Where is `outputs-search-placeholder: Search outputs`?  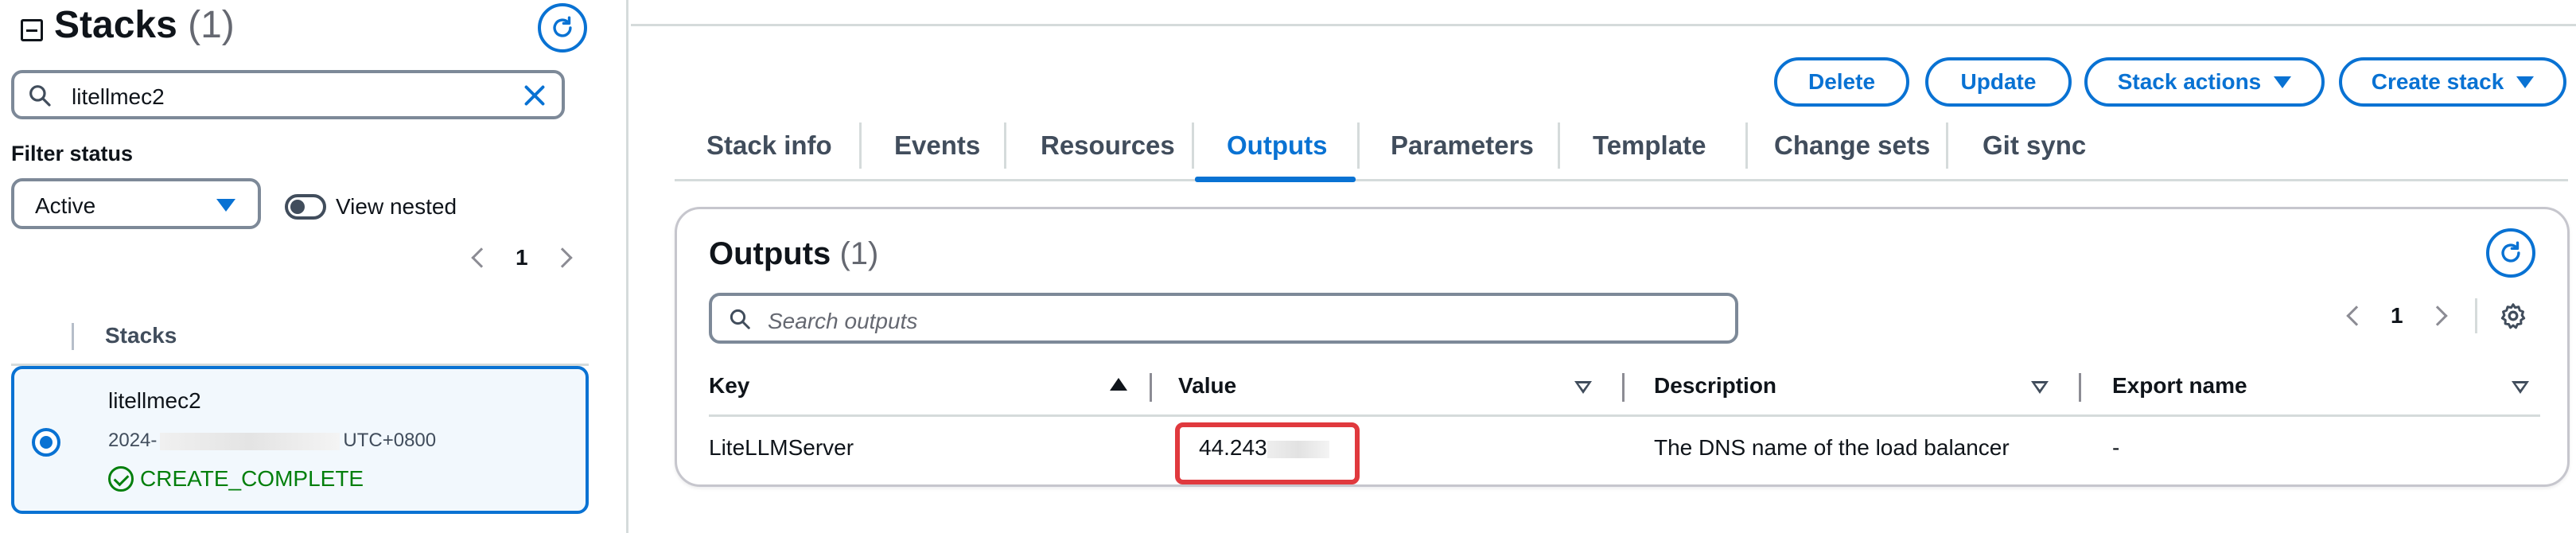
outputs-search-placeholder: Search outputs is located at coordinates (843, 321).